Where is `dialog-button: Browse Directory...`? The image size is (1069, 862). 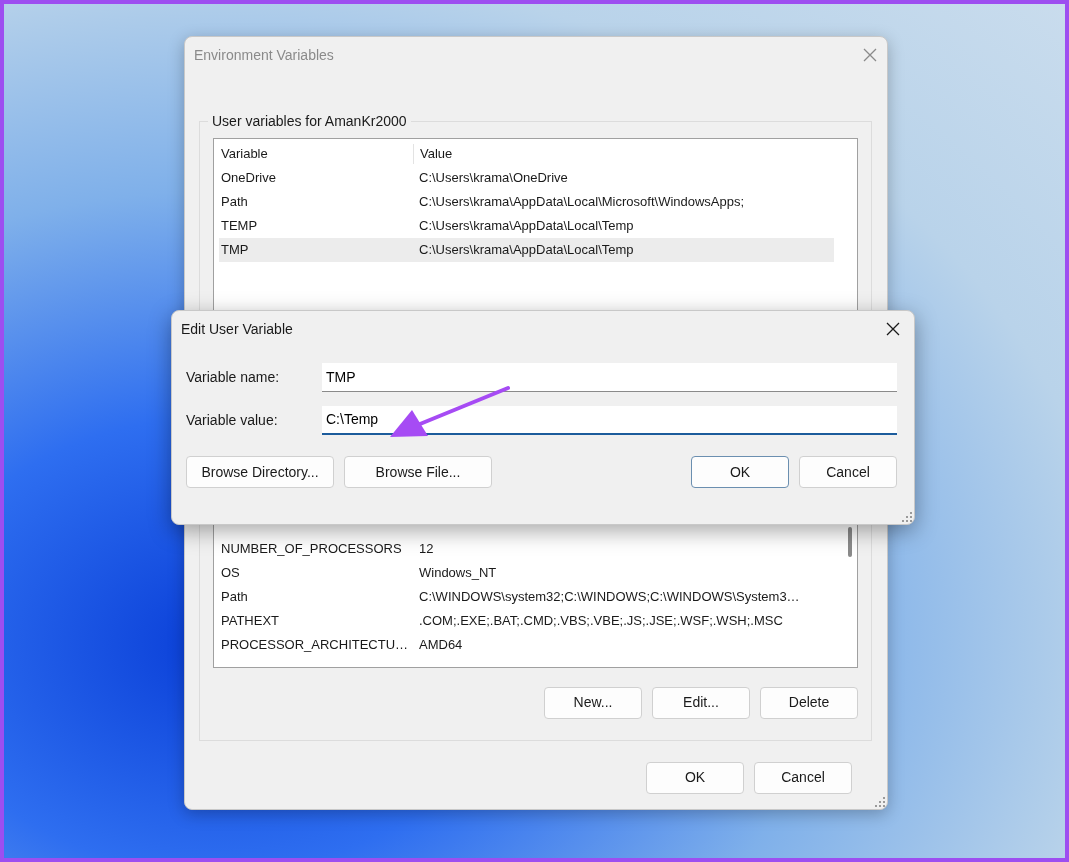 dialog-button: Browse Directory... is located at coordinates (260, 472).